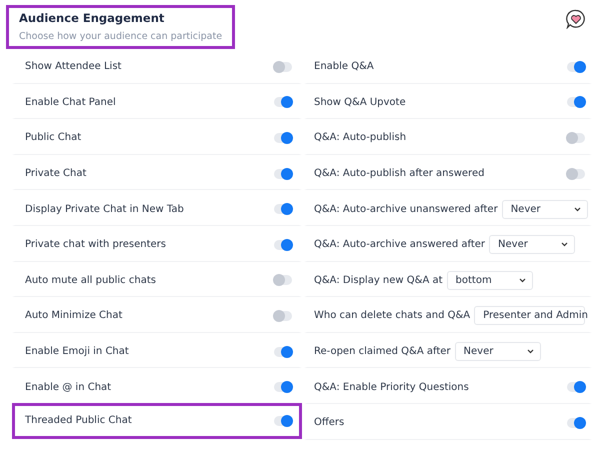 The height and width of the screenshot is (452, 600). Describe the element at coordinates (53, 138) in the screenshot. I see `setting-label: Public Chat` at that location.